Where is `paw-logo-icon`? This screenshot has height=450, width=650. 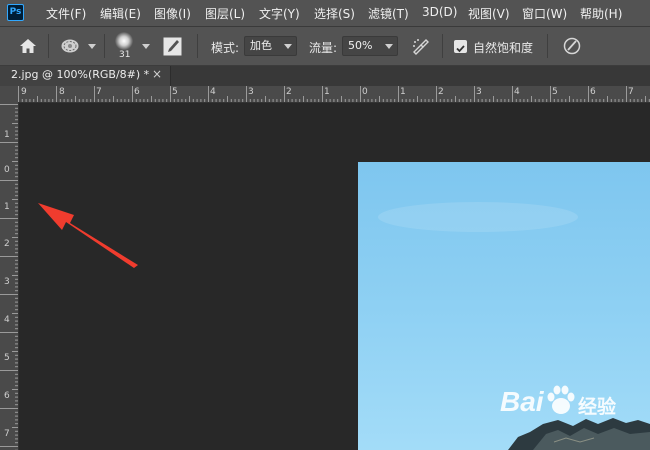
paw-logo-icon is located at coordinates (561, 399).